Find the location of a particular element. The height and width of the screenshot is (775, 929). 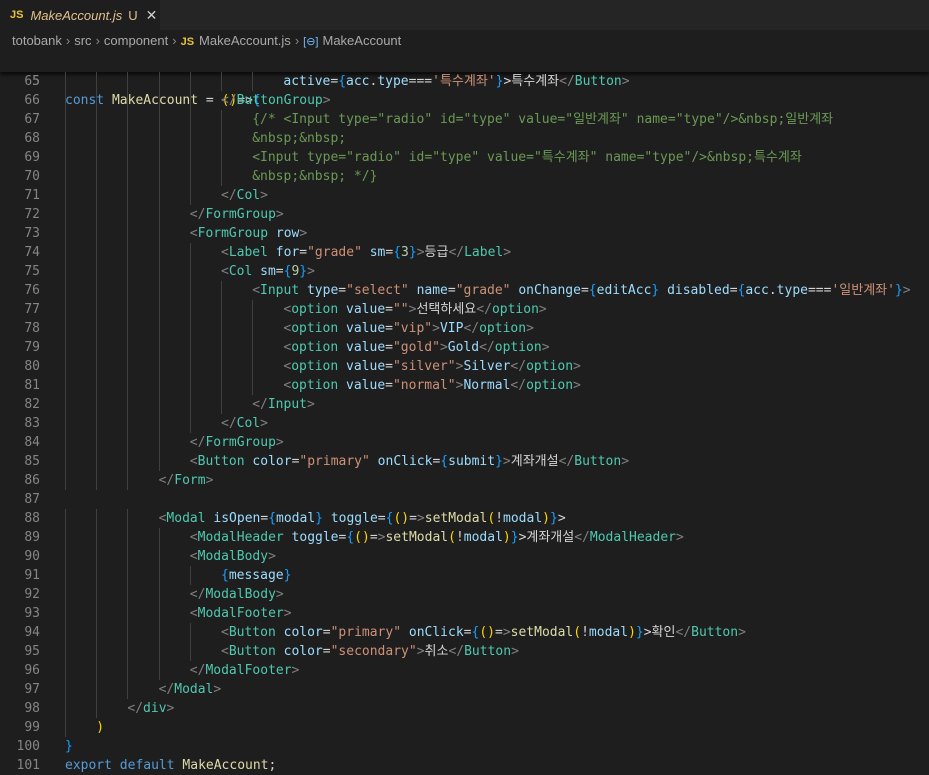

code-line: 77 <option value="">선택하세요</option> is located at coordinates (464, 309).